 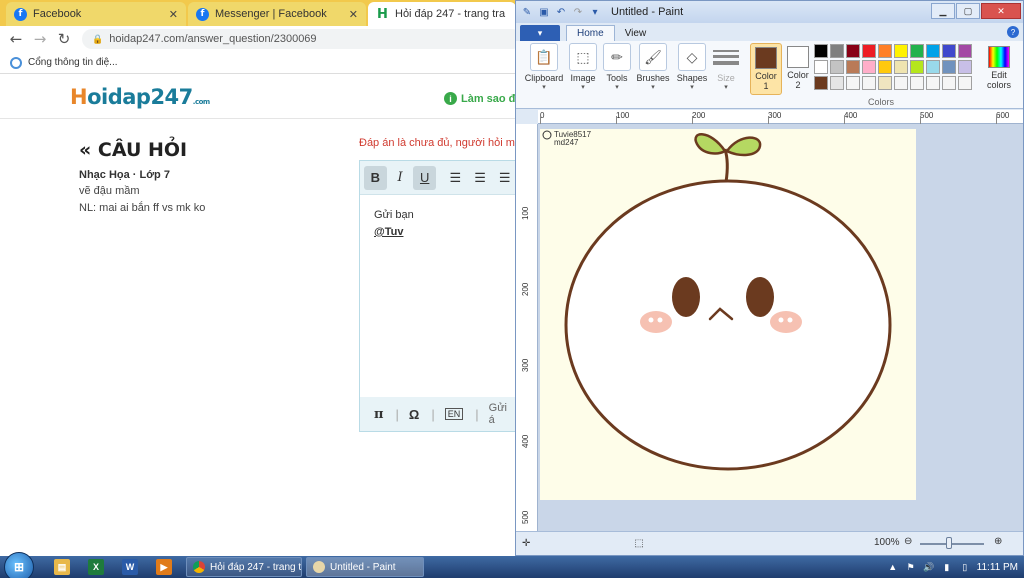 What do you see at coordinates (140, 97) in the screenshot?
I see `site-logo: Hoidap247.com` at bounding box center [140, 97].